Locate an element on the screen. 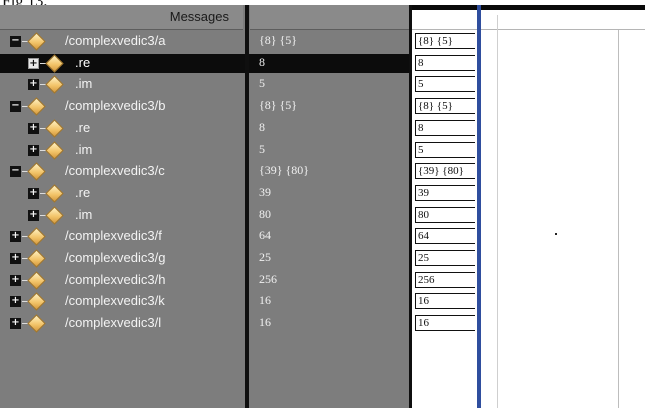 The width and height of the screenshot is (645, 408). pane-divider-left is located at coordinates (247, 206).